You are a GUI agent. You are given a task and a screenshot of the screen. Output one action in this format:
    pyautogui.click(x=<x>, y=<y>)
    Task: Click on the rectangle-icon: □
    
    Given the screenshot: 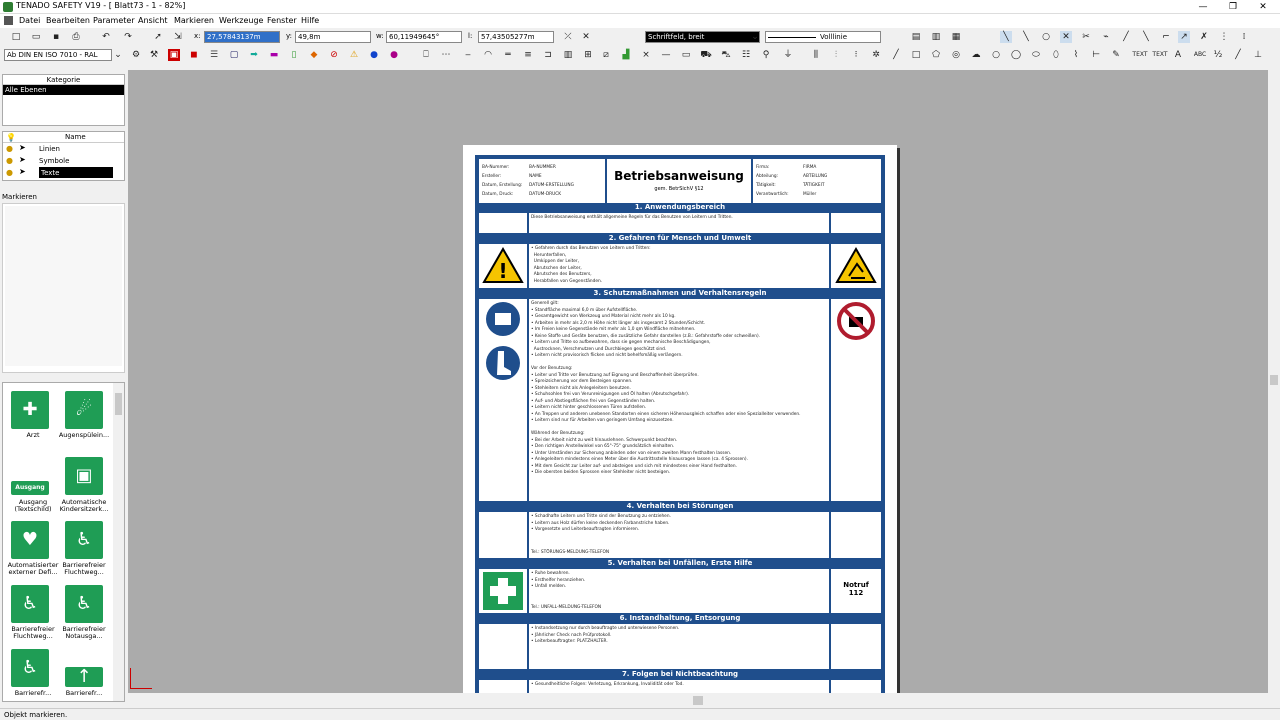 What is the action you would take?
    pyautogui.click(x=916, y=55)
    